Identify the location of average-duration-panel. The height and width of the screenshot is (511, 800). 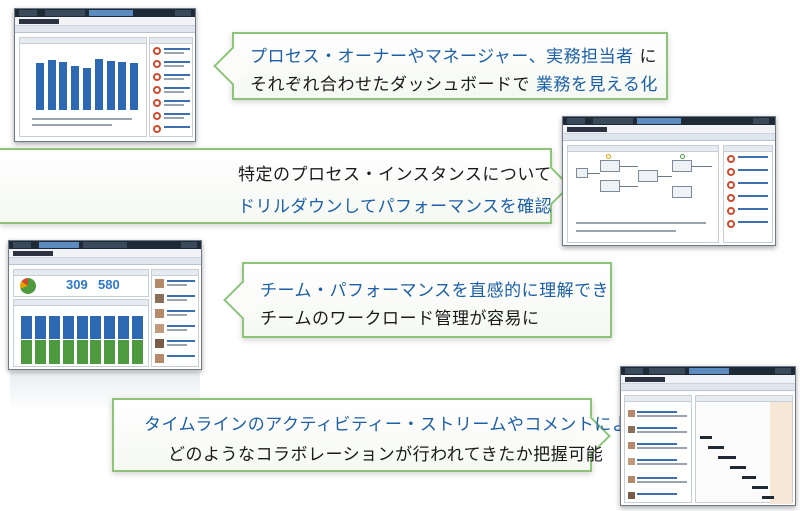
(83, 87).